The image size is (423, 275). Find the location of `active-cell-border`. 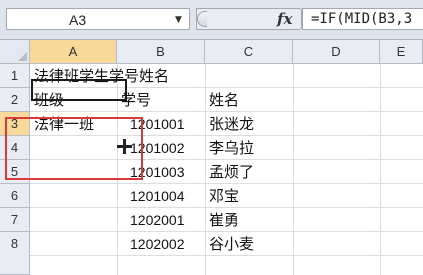

active-cell-border is located at coordinates (79, 90).